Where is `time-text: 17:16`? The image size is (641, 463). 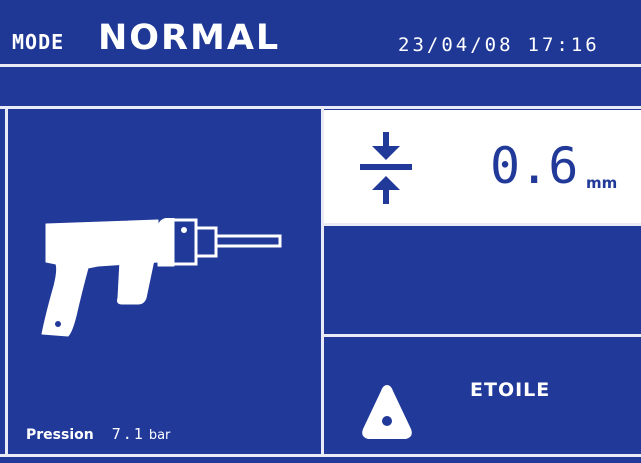 time-text: 17:16 is located at coordinates (563, 45).